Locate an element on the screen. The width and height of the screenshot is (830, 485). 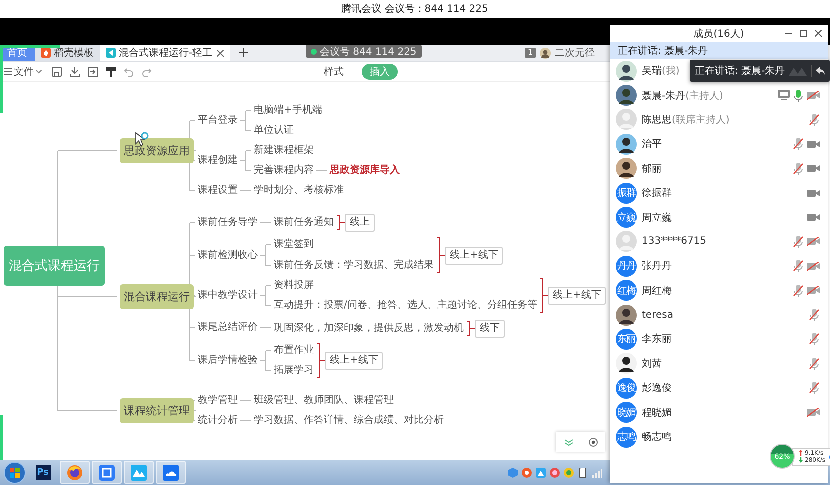
summary-topic: 线上 is located at coordinates (360, 223).